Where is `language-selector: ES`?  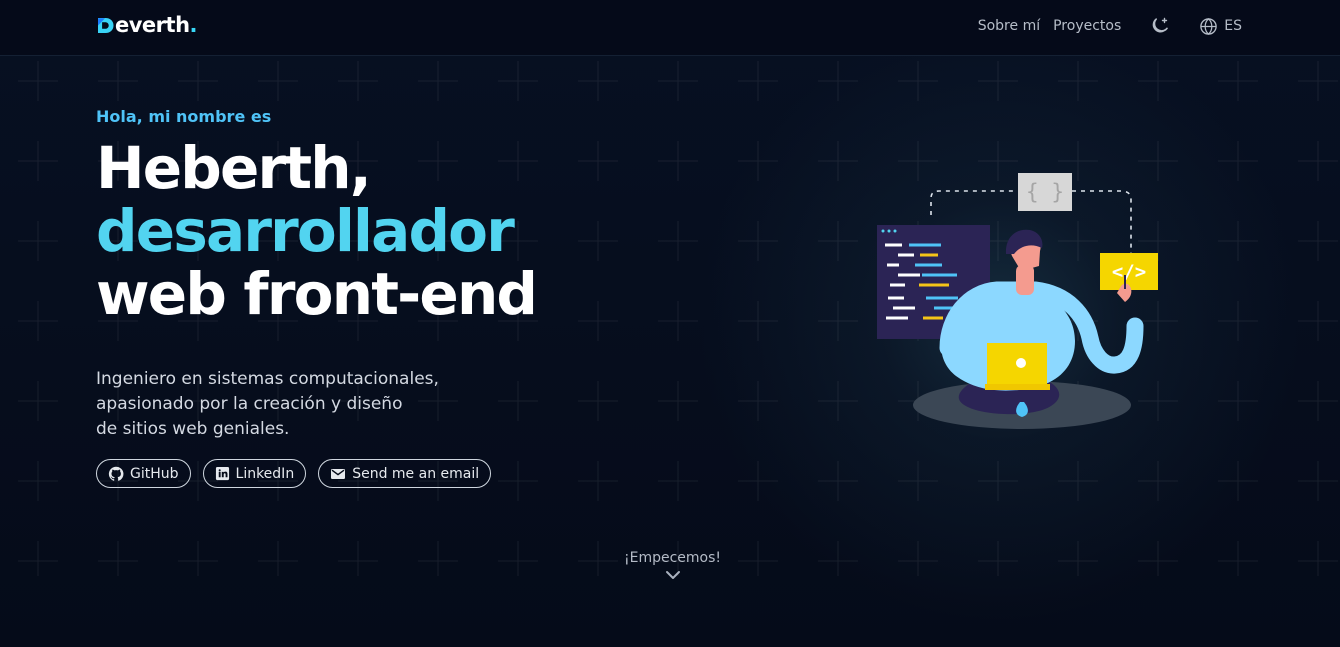
language-selector: ES is located at coordinates (1220, 26).